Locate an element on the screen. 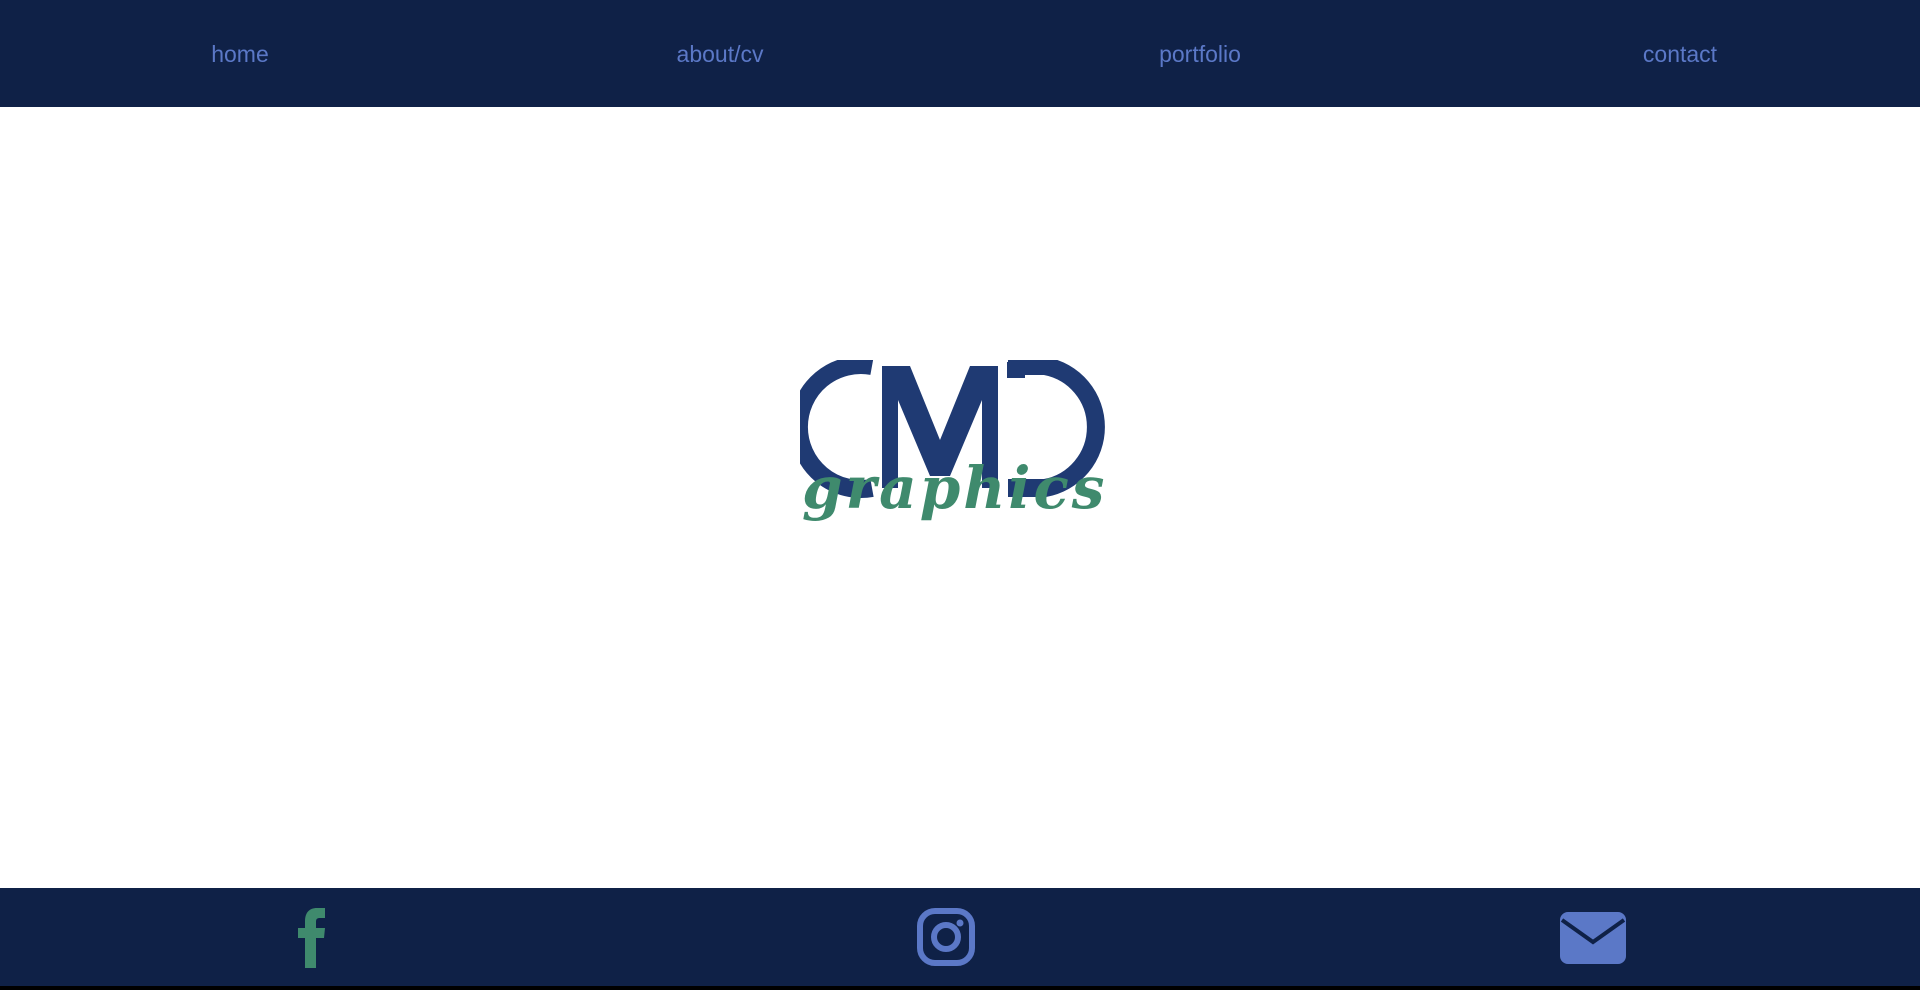  instagram-icon is located at coordinates (946, 937).